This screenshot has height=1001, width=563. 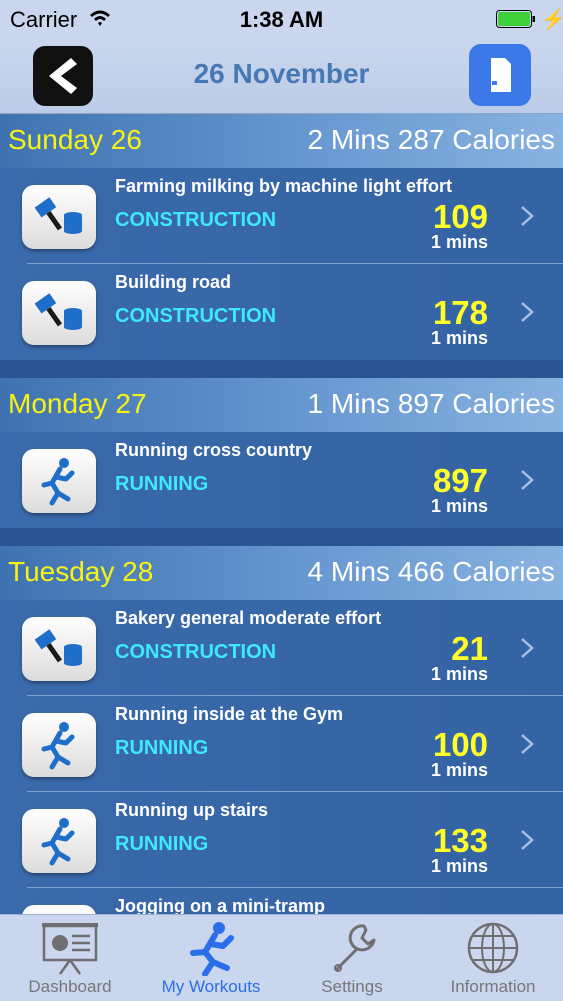 I want to click on workout-calories: 109, so click(x=460, y=216).